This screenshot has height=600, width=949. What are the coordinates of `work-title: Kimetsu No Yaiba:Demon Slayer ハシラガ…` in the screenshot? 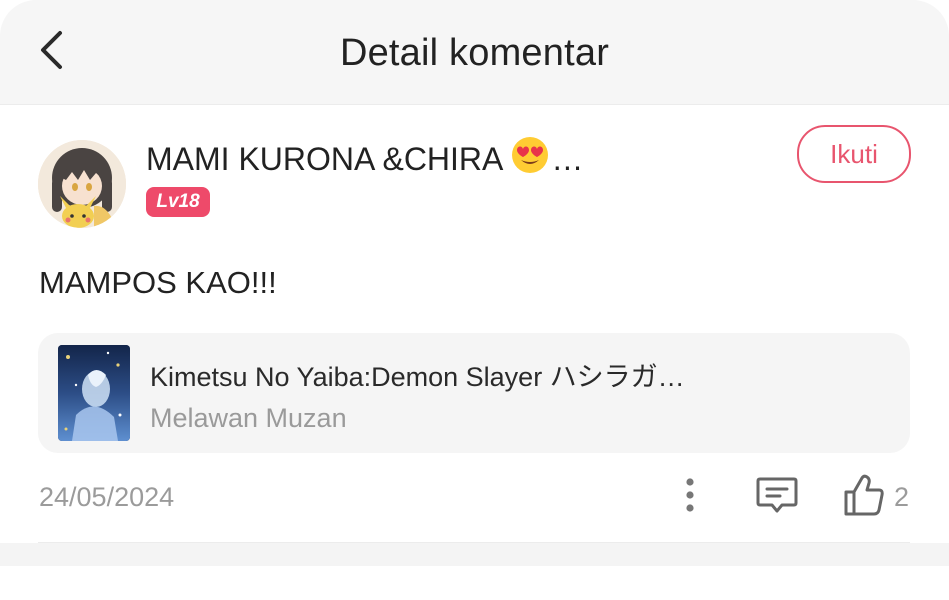 It's located at (417, 377).